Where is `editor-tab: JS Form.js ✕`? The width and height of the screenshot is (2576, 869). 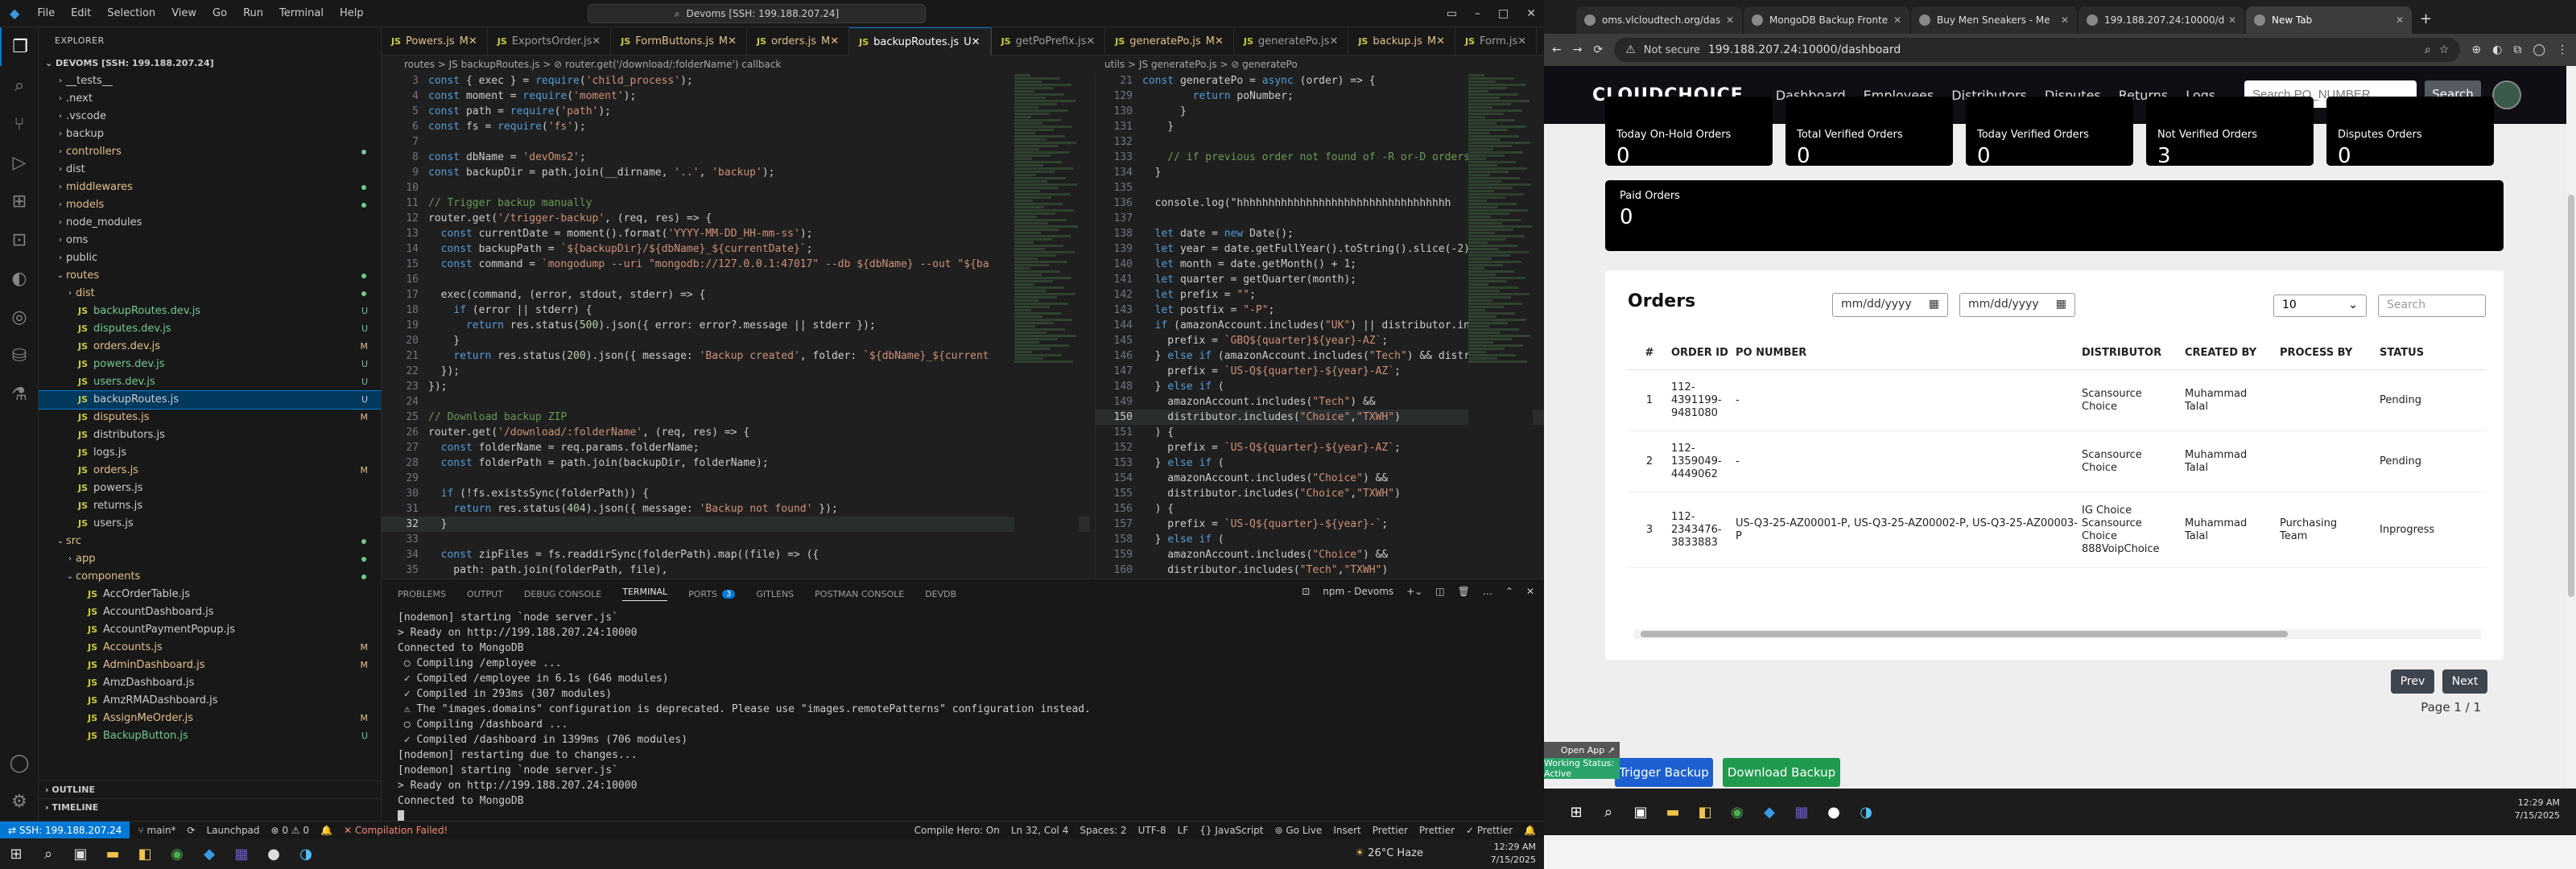
editor-tab: JS Form.js ✕ is located at coordinates (1496, 41).